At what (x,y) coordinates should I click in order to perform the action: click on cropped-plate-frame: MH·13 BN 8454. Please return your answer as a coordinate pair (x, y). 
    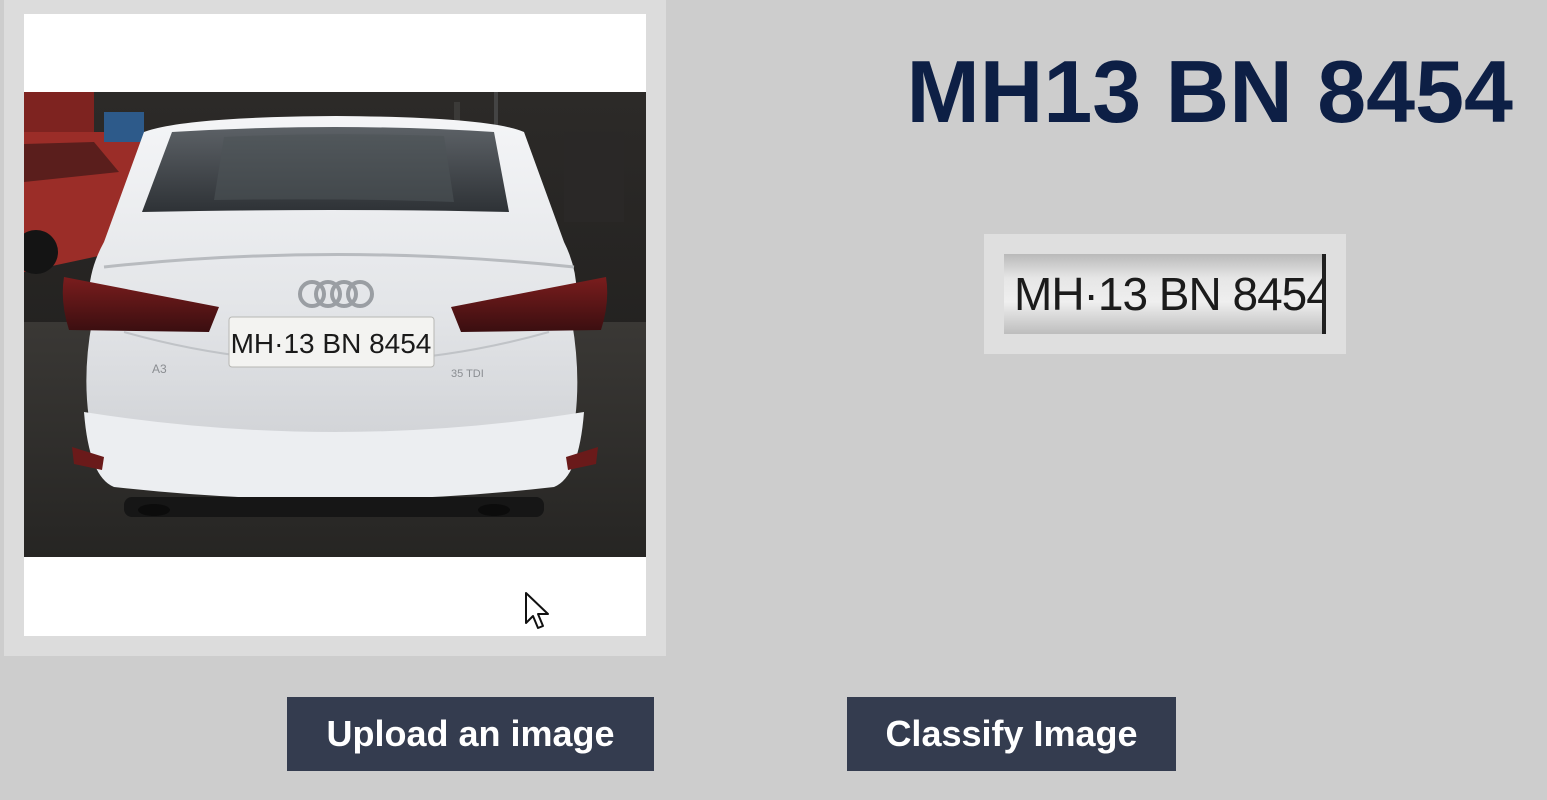
    Looking at the image, I should click on (1165, 294).